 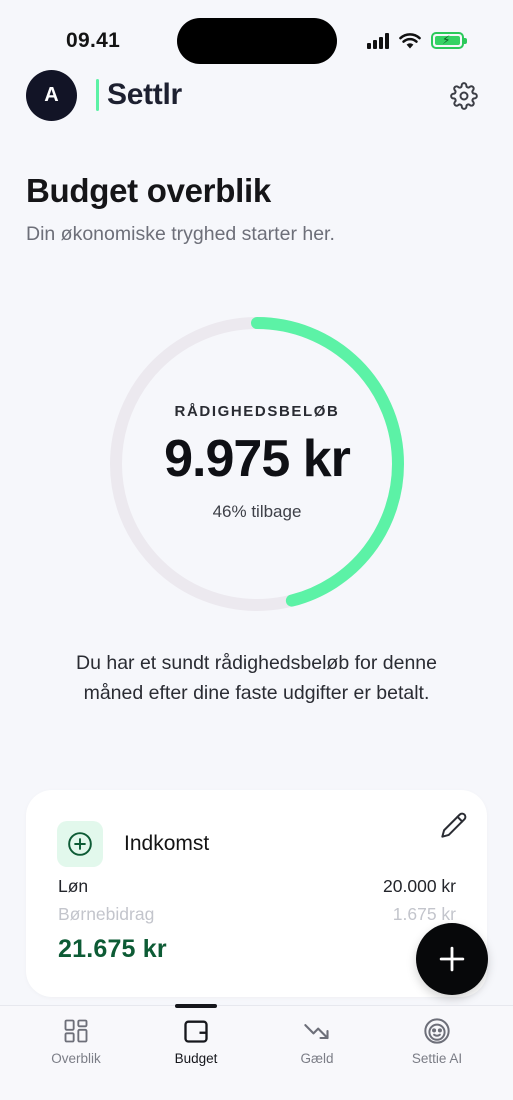 What do you see at coordinates (76, 1031) in the screenshot?
I see `grid-icon` at bounding box center [76, 1031].